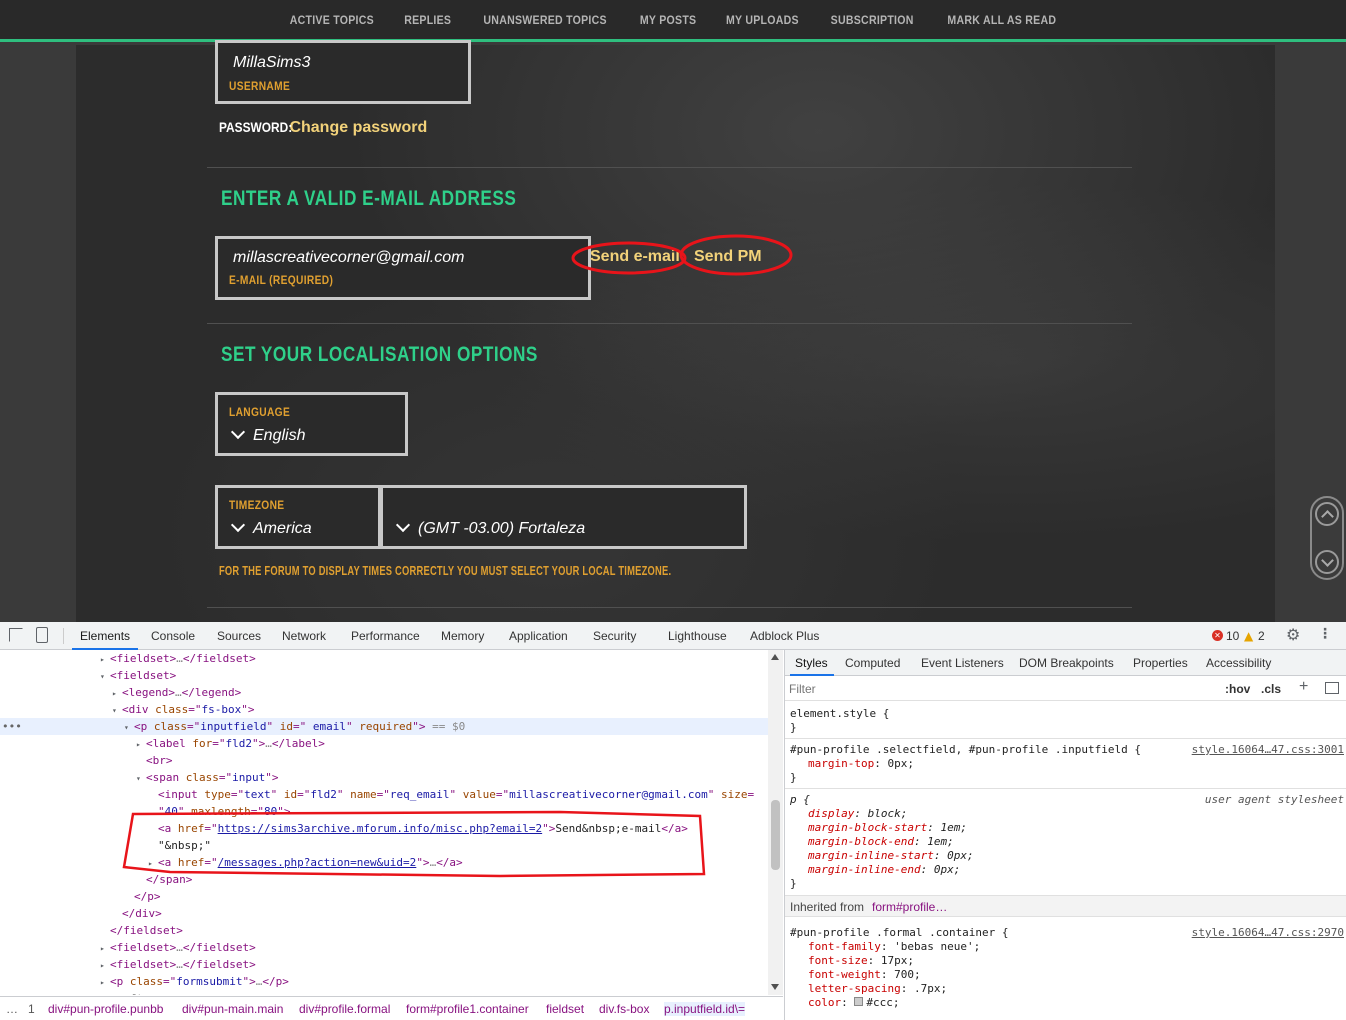 The image size is (1346, 1020). I want to click on elements-scrollbar, so click(775, 822).